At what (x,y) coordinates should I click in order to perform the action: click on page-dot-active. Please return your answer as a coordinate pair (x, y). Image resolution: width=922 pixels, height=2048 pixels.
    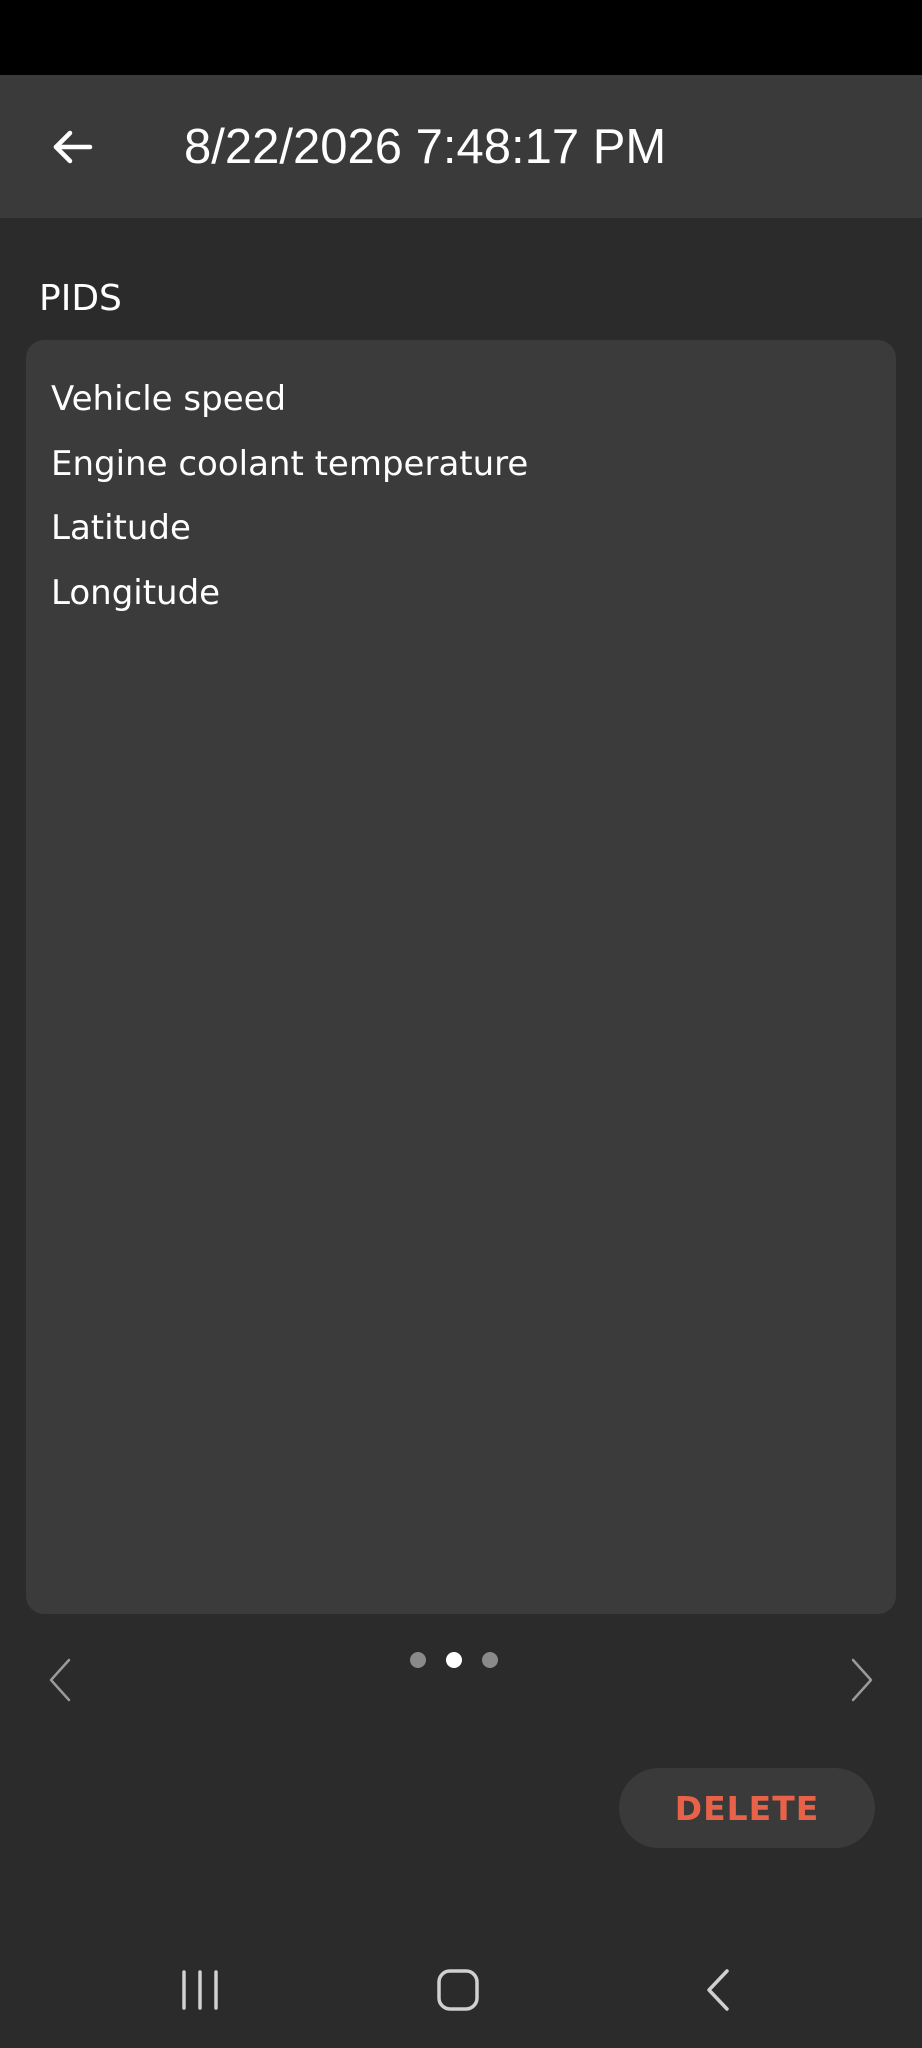
    Looking at the image, I should click on (454, 1660).